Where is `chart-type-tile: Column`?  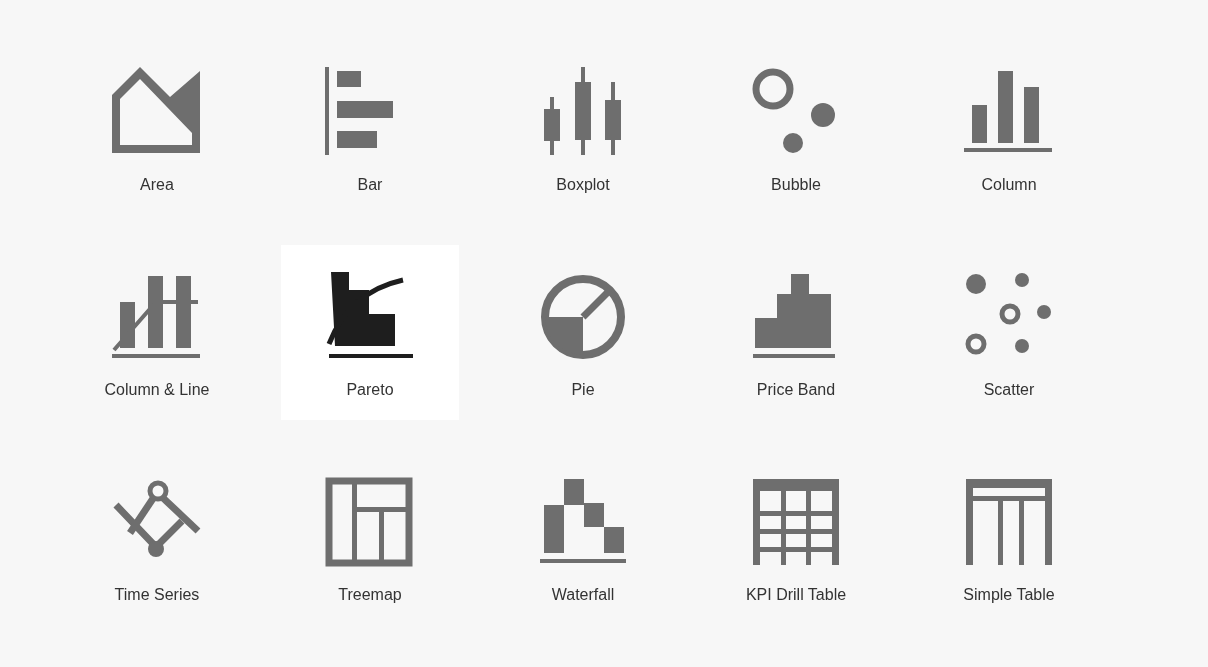 chart-type-tile: Column is located at coordinates (1009, 127).